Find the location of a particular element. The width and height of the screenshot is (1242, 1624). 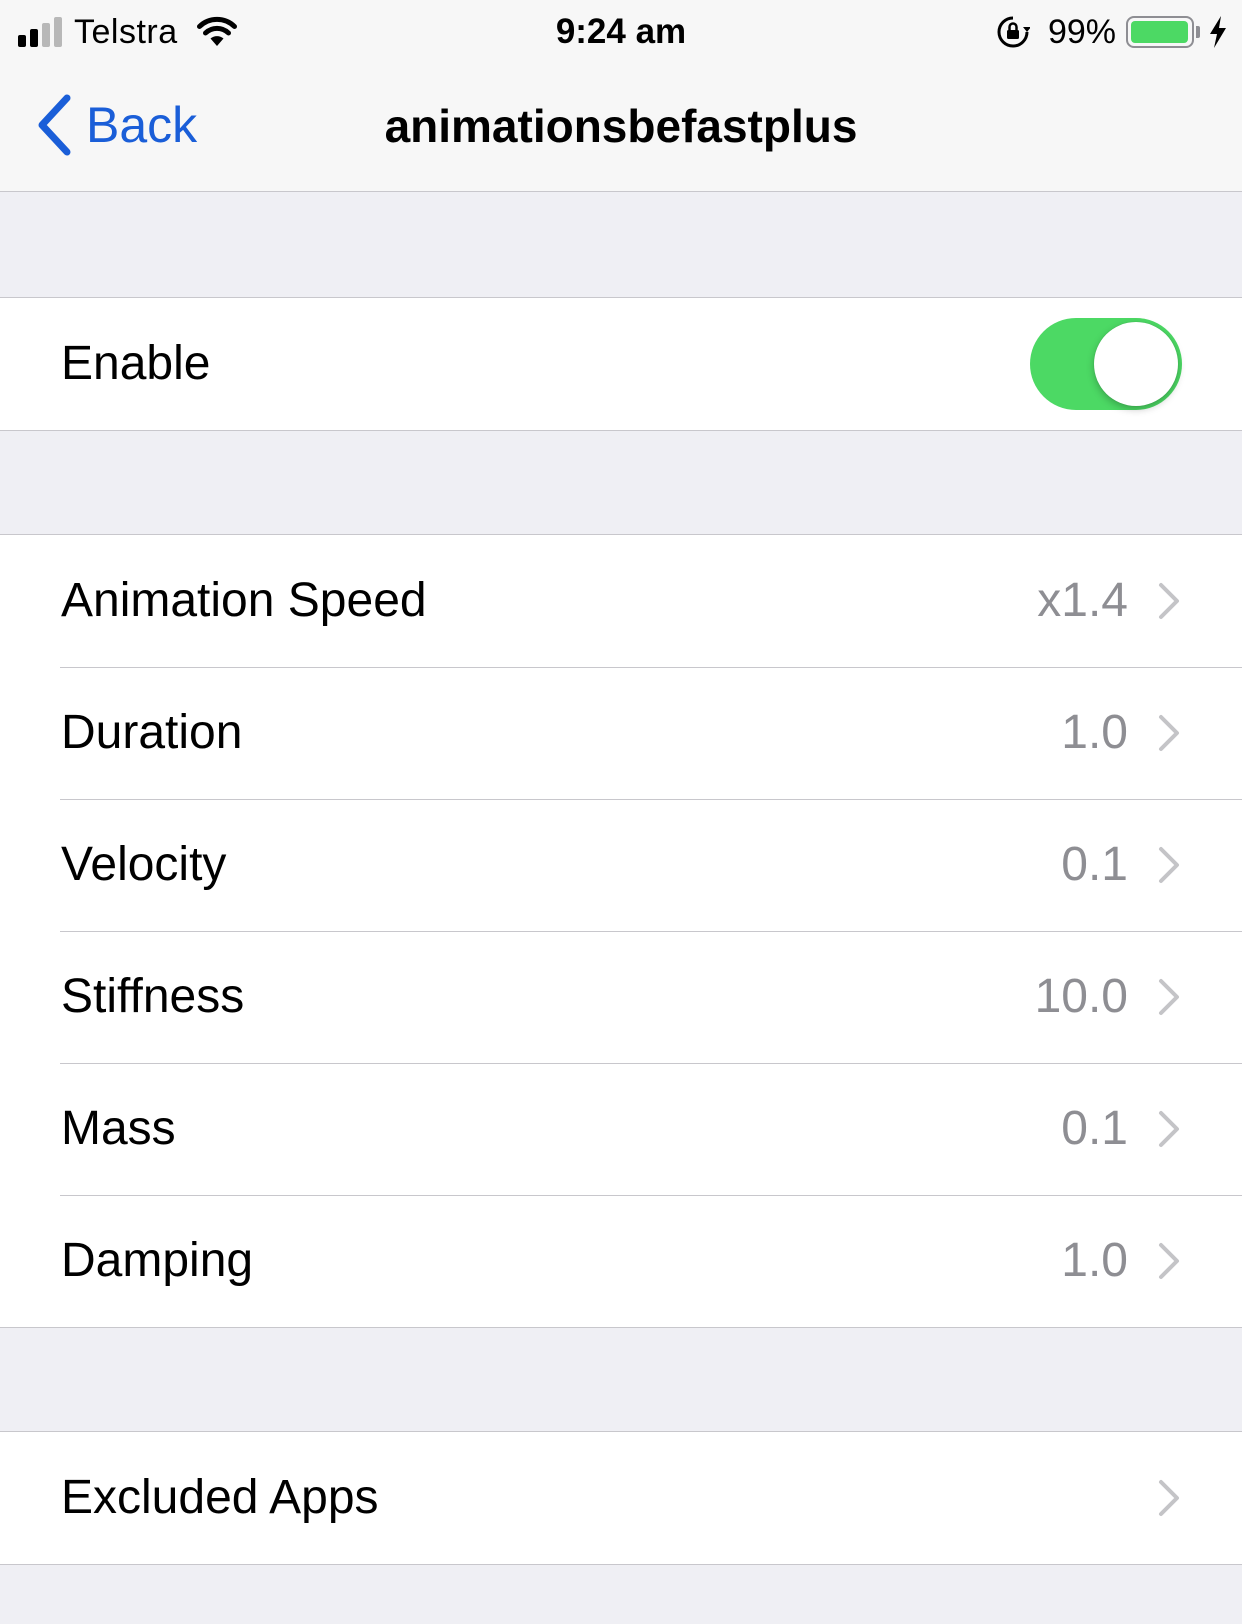

setting-row-damping: Damping 1.0 is located at coordinates (621, 1261).